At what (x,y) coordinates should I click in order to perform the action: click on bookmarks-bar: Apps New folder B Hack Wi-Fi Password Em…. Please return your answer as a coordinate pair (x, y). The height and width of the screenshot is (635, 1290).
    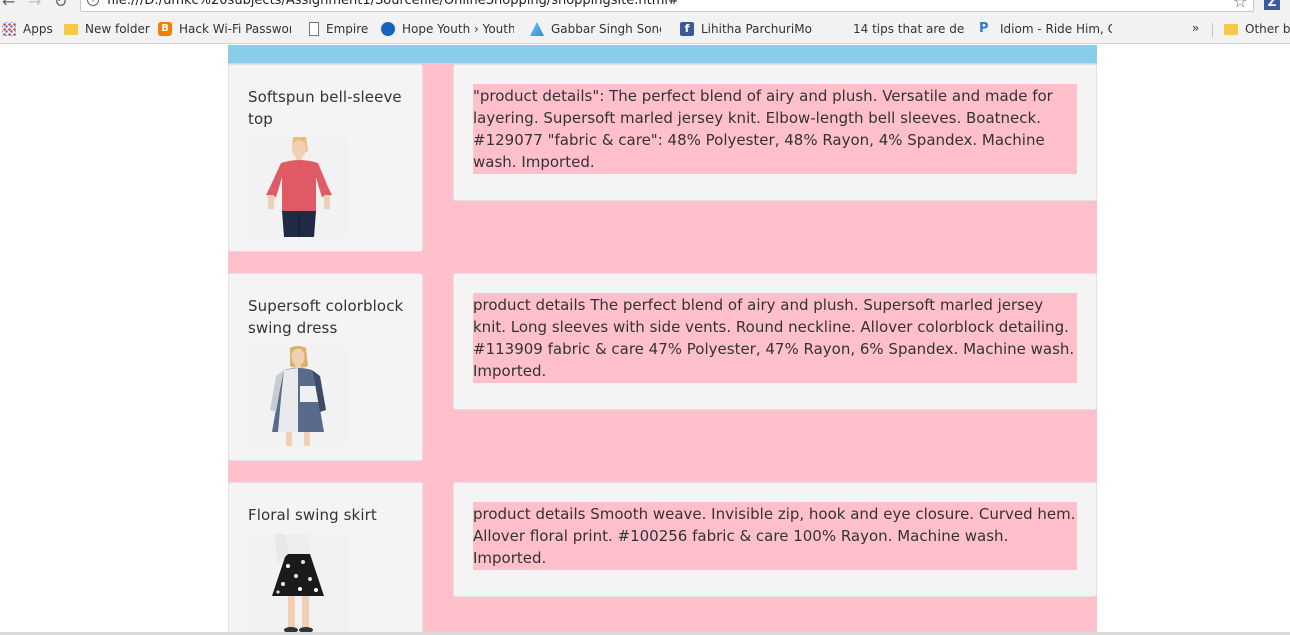
    Looking at the image, I should click on (645, 29).